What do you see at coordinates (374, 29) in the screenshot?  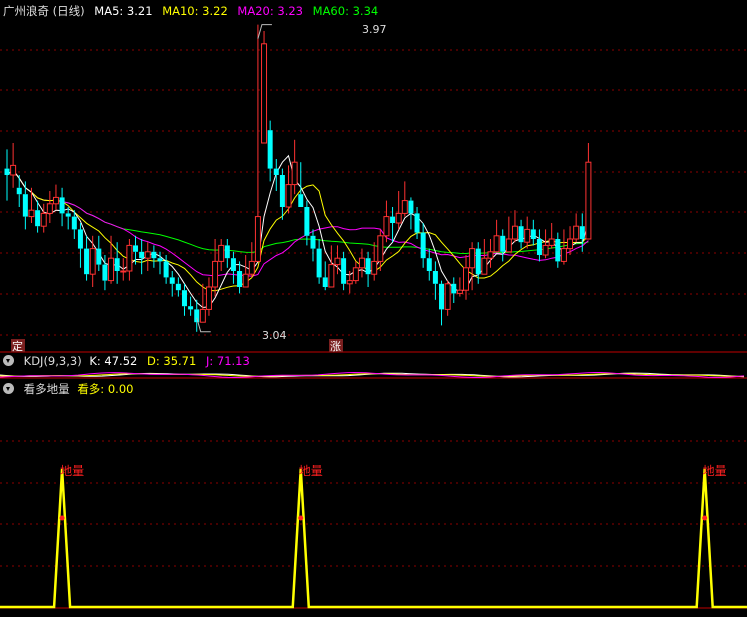 I see `high-price-label: 3.97` at bounding box center [374, 29].